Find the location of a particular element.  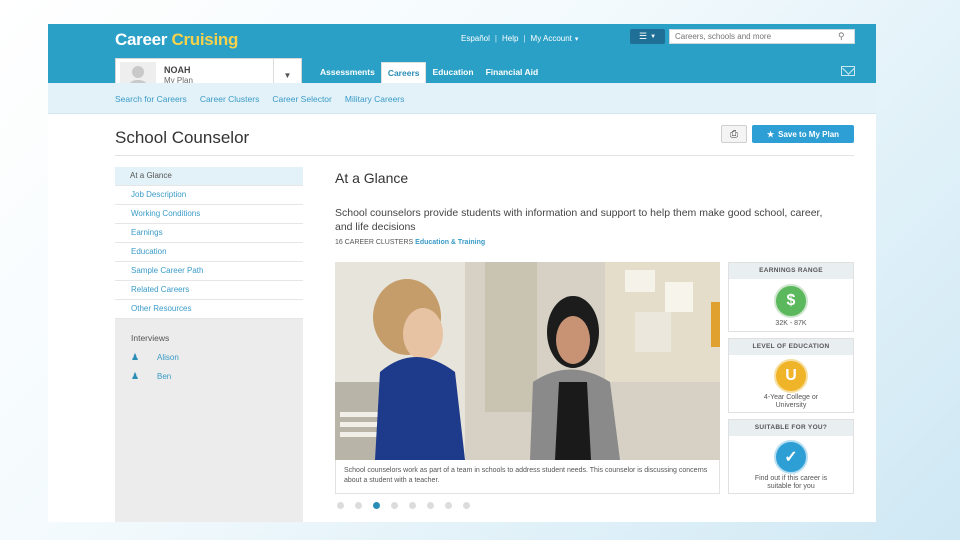

earnings-value: 32K - 87K is located at coordinates (791, 323).